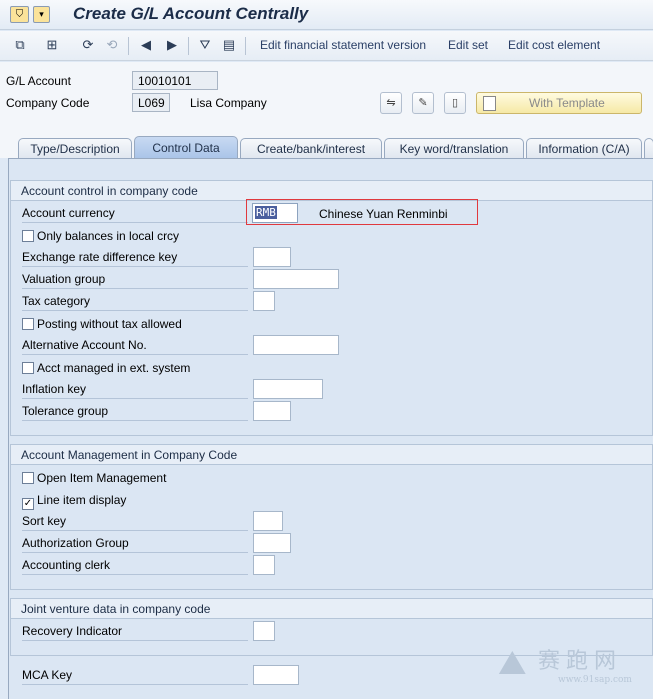 The width and height of the screenshot is (653, 699). Describe the element at coordinates (135, 346) in the screenshot. I see `alternative-account-label: Alternative Account No.` at that location.